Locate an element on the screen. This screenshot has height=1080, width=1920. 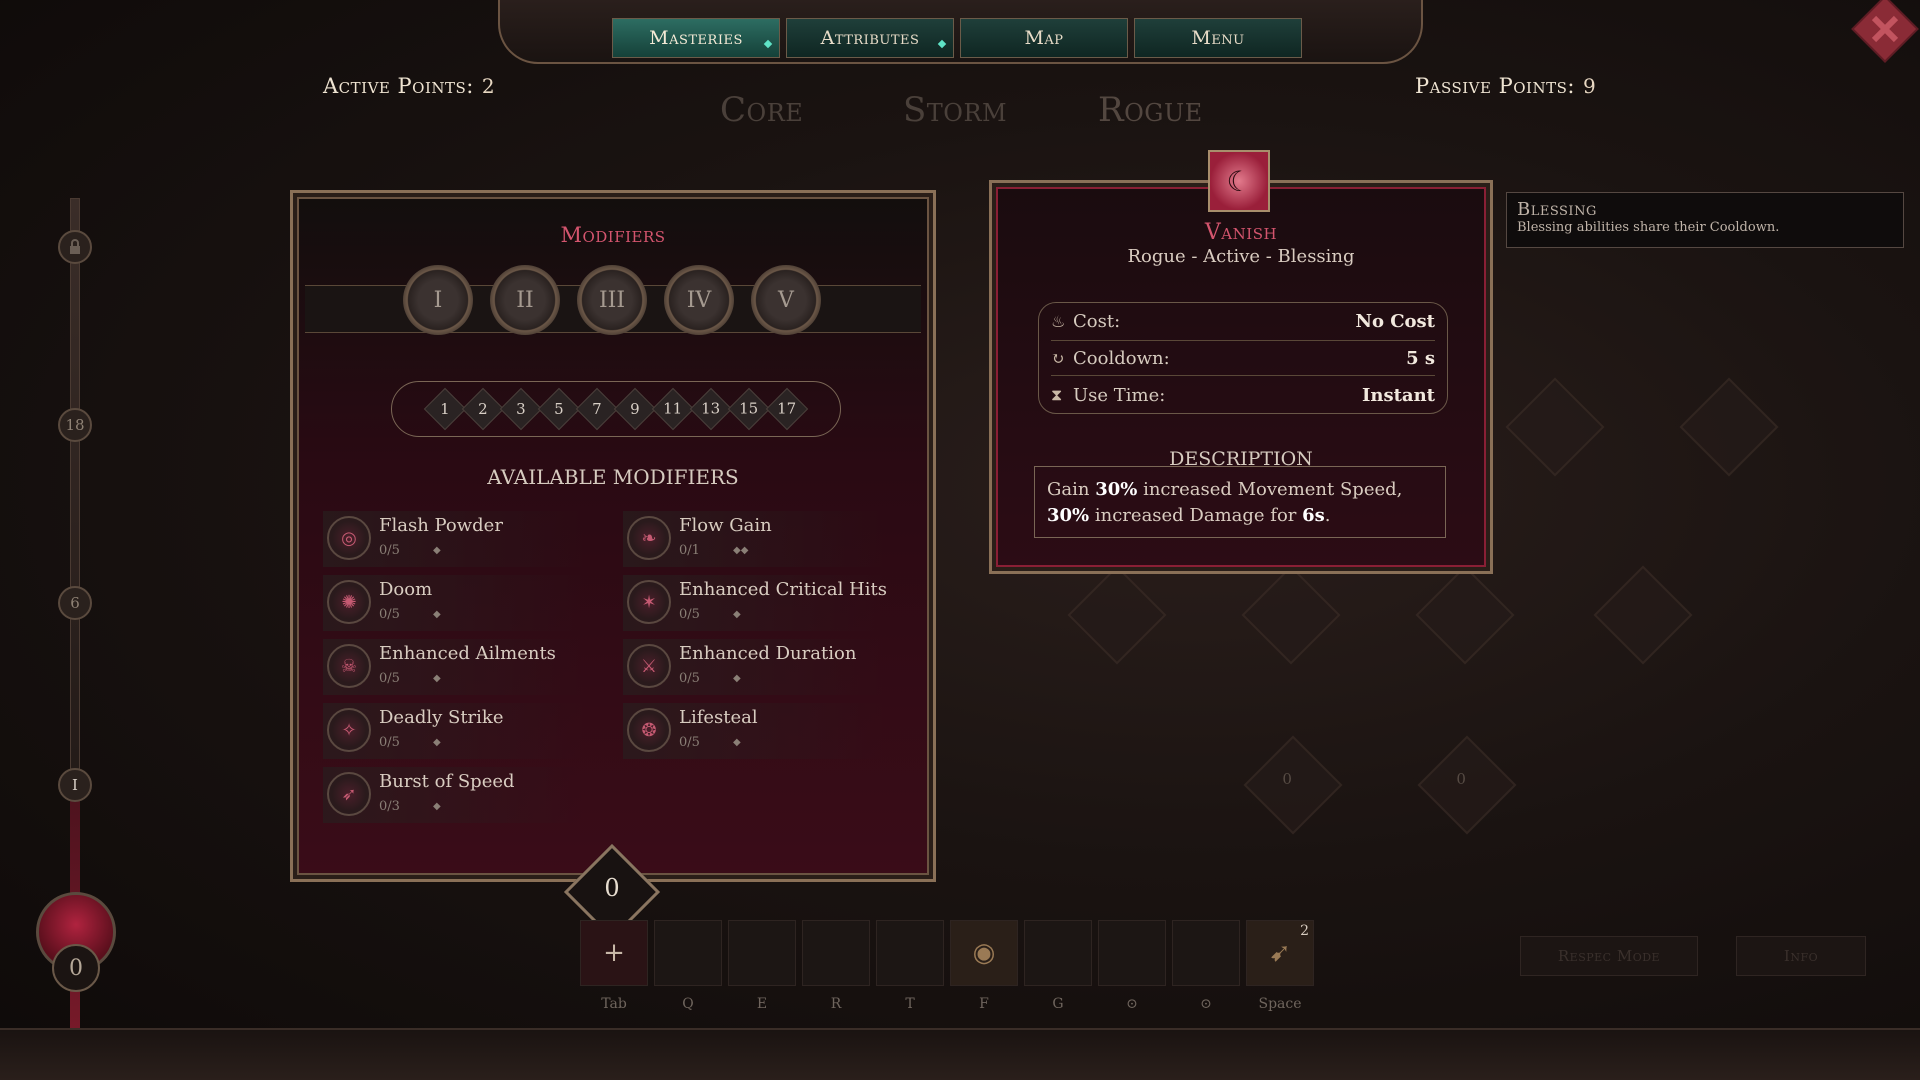
skill-hotbar: + ◉ ➹ 2 Tab Q E R T F G ⊙ ⊙ Space is located at coordinates (945, 970).